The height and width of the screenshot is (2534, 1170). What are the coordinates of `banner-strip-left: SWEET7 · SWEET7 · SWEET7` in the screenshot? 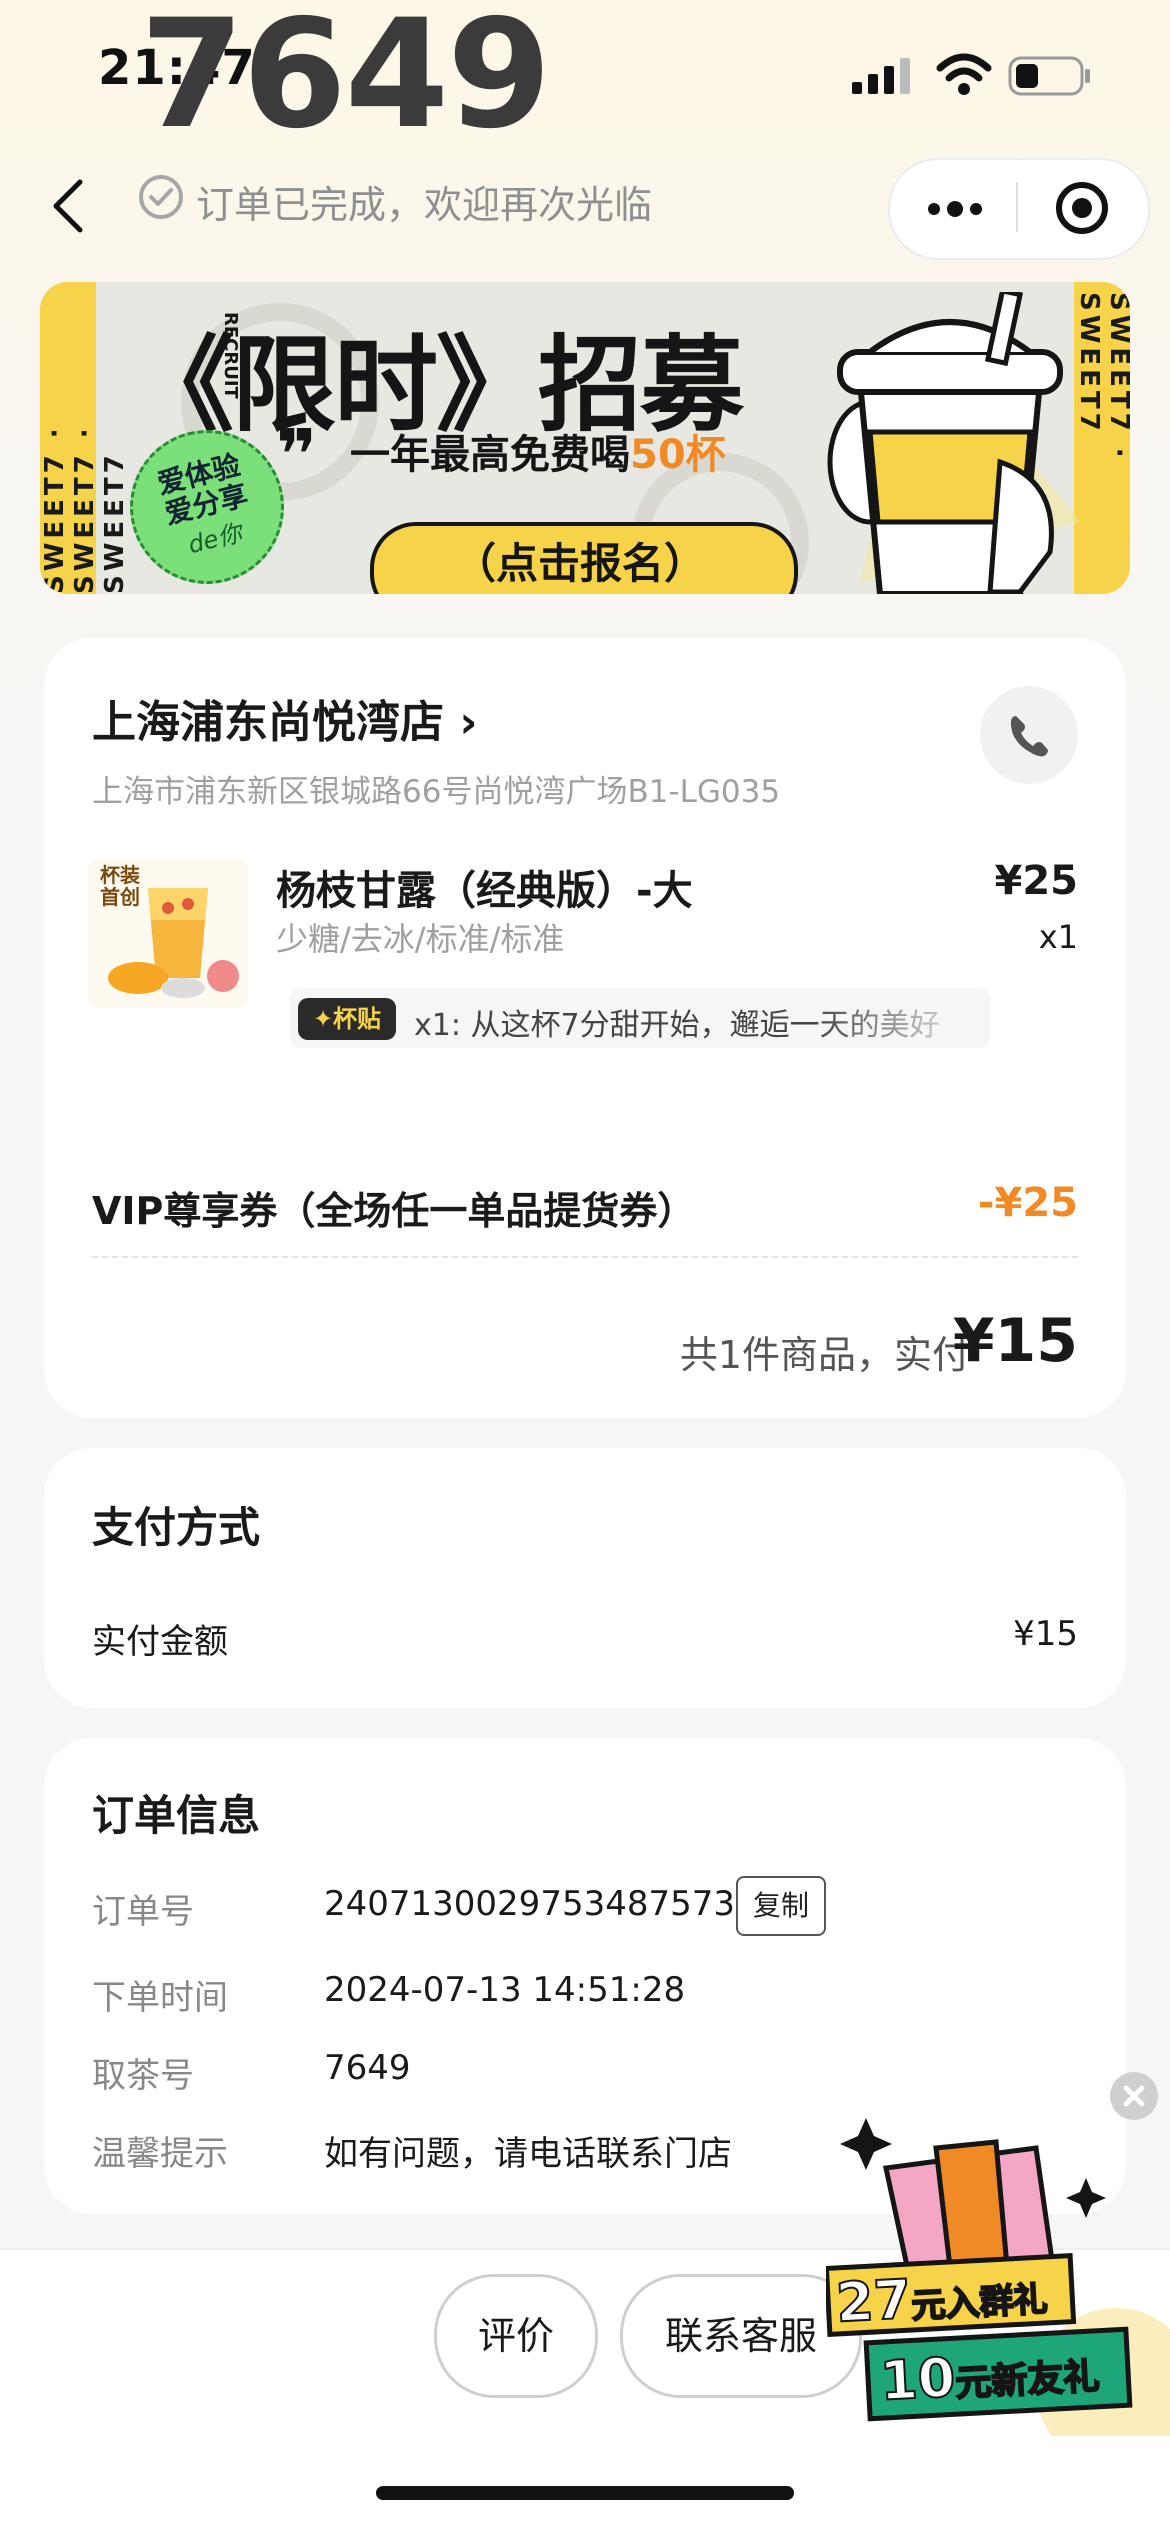 It's located at (85, 438).